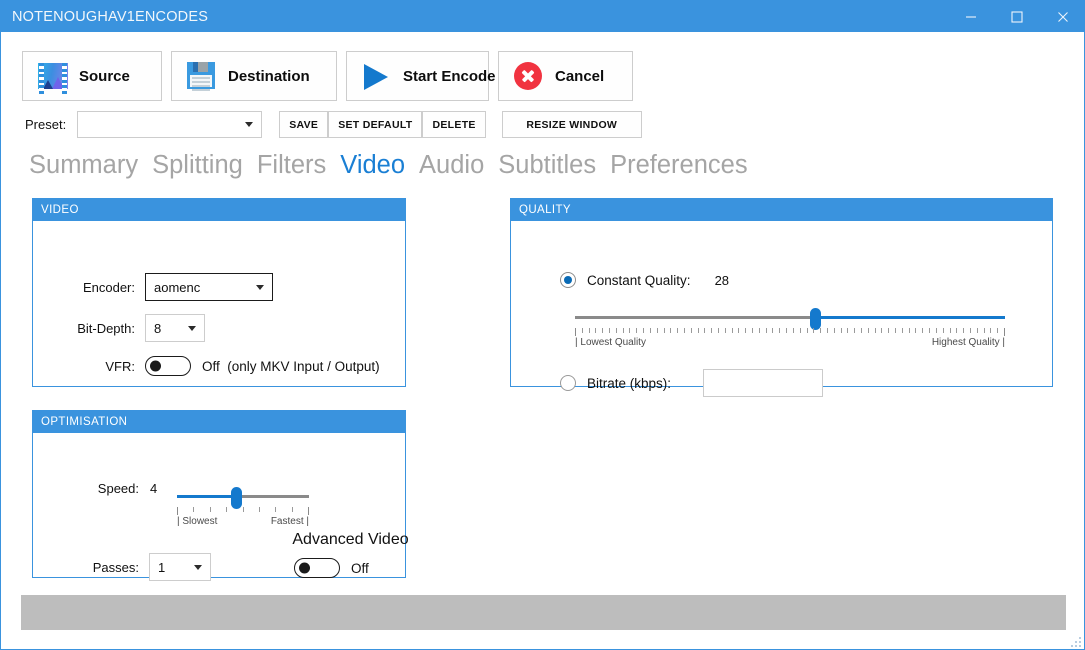 The height and width of the screenshot is (650, 1085). What do you see at coordinates (180, 567) in the screenshot?
I see `passes-combo: 1` at bounding box center [180, 567].